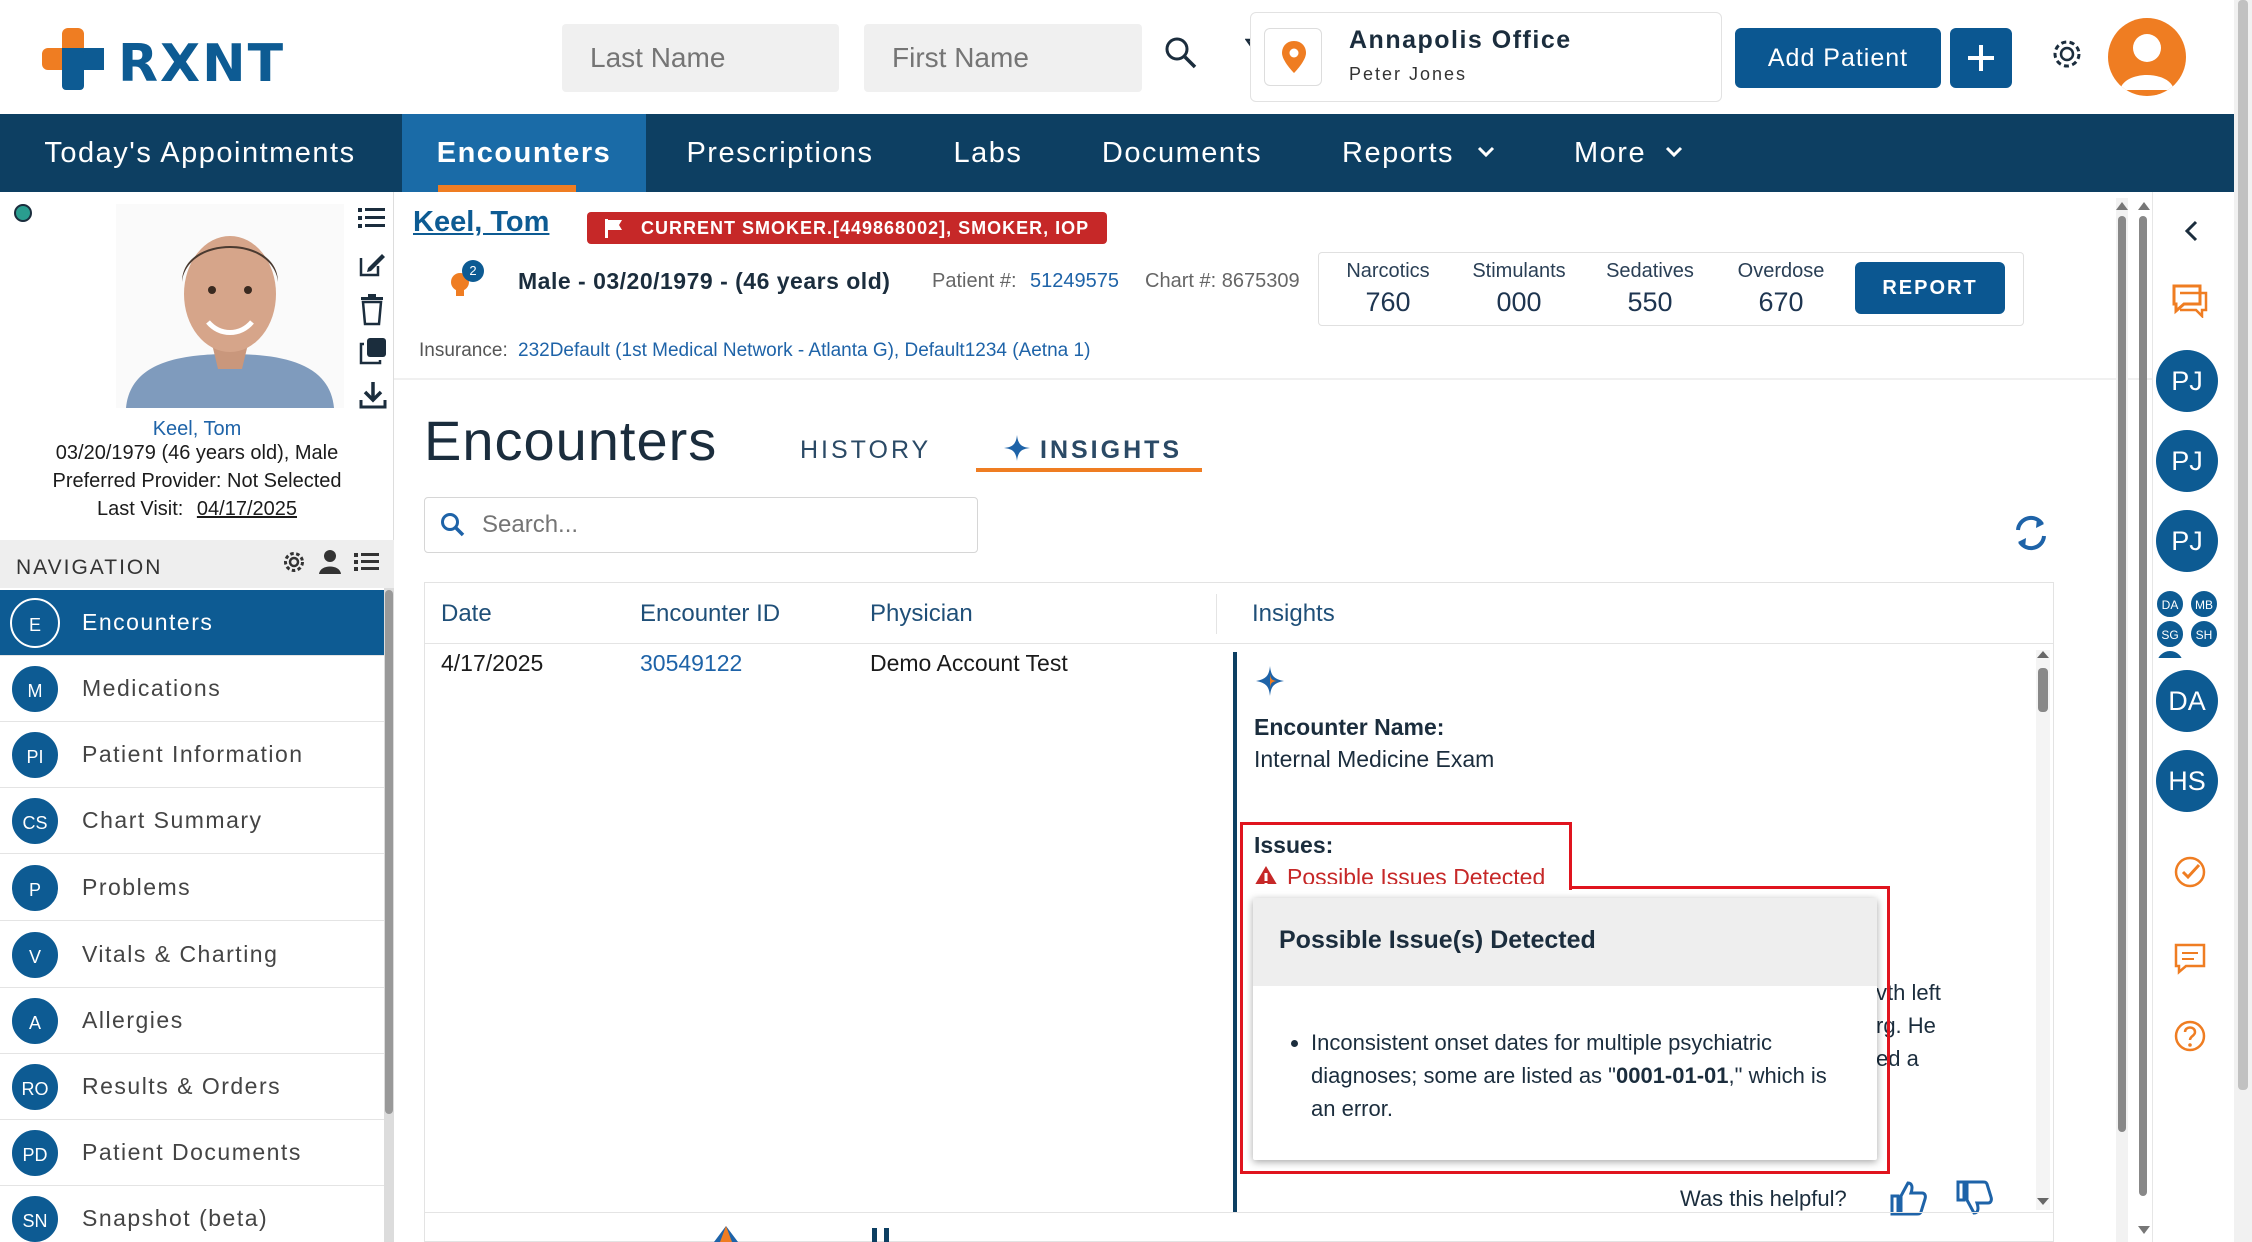  Describe the element at coordinates (140, 509) in the screenshot. I see `last-visit-label: Last Visit:` at that location.